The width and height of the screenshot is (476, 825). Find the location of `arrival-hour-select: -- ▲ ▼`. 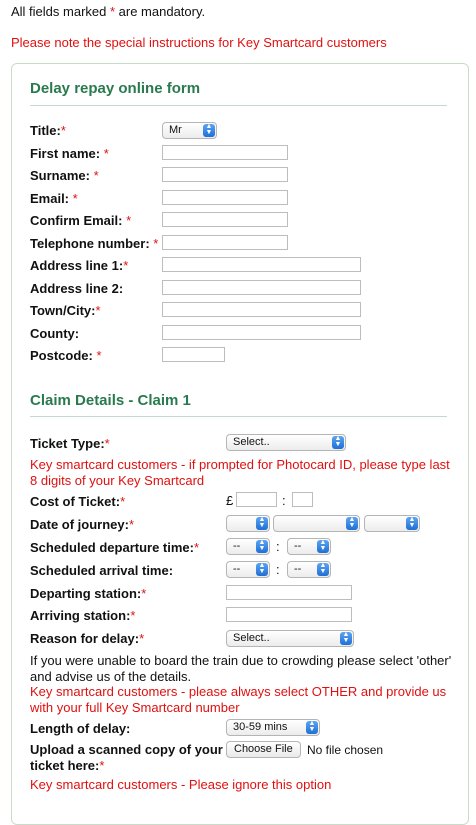

arrival-hour-select: -- ▲ ▼ is located at coordinates (248, 569).